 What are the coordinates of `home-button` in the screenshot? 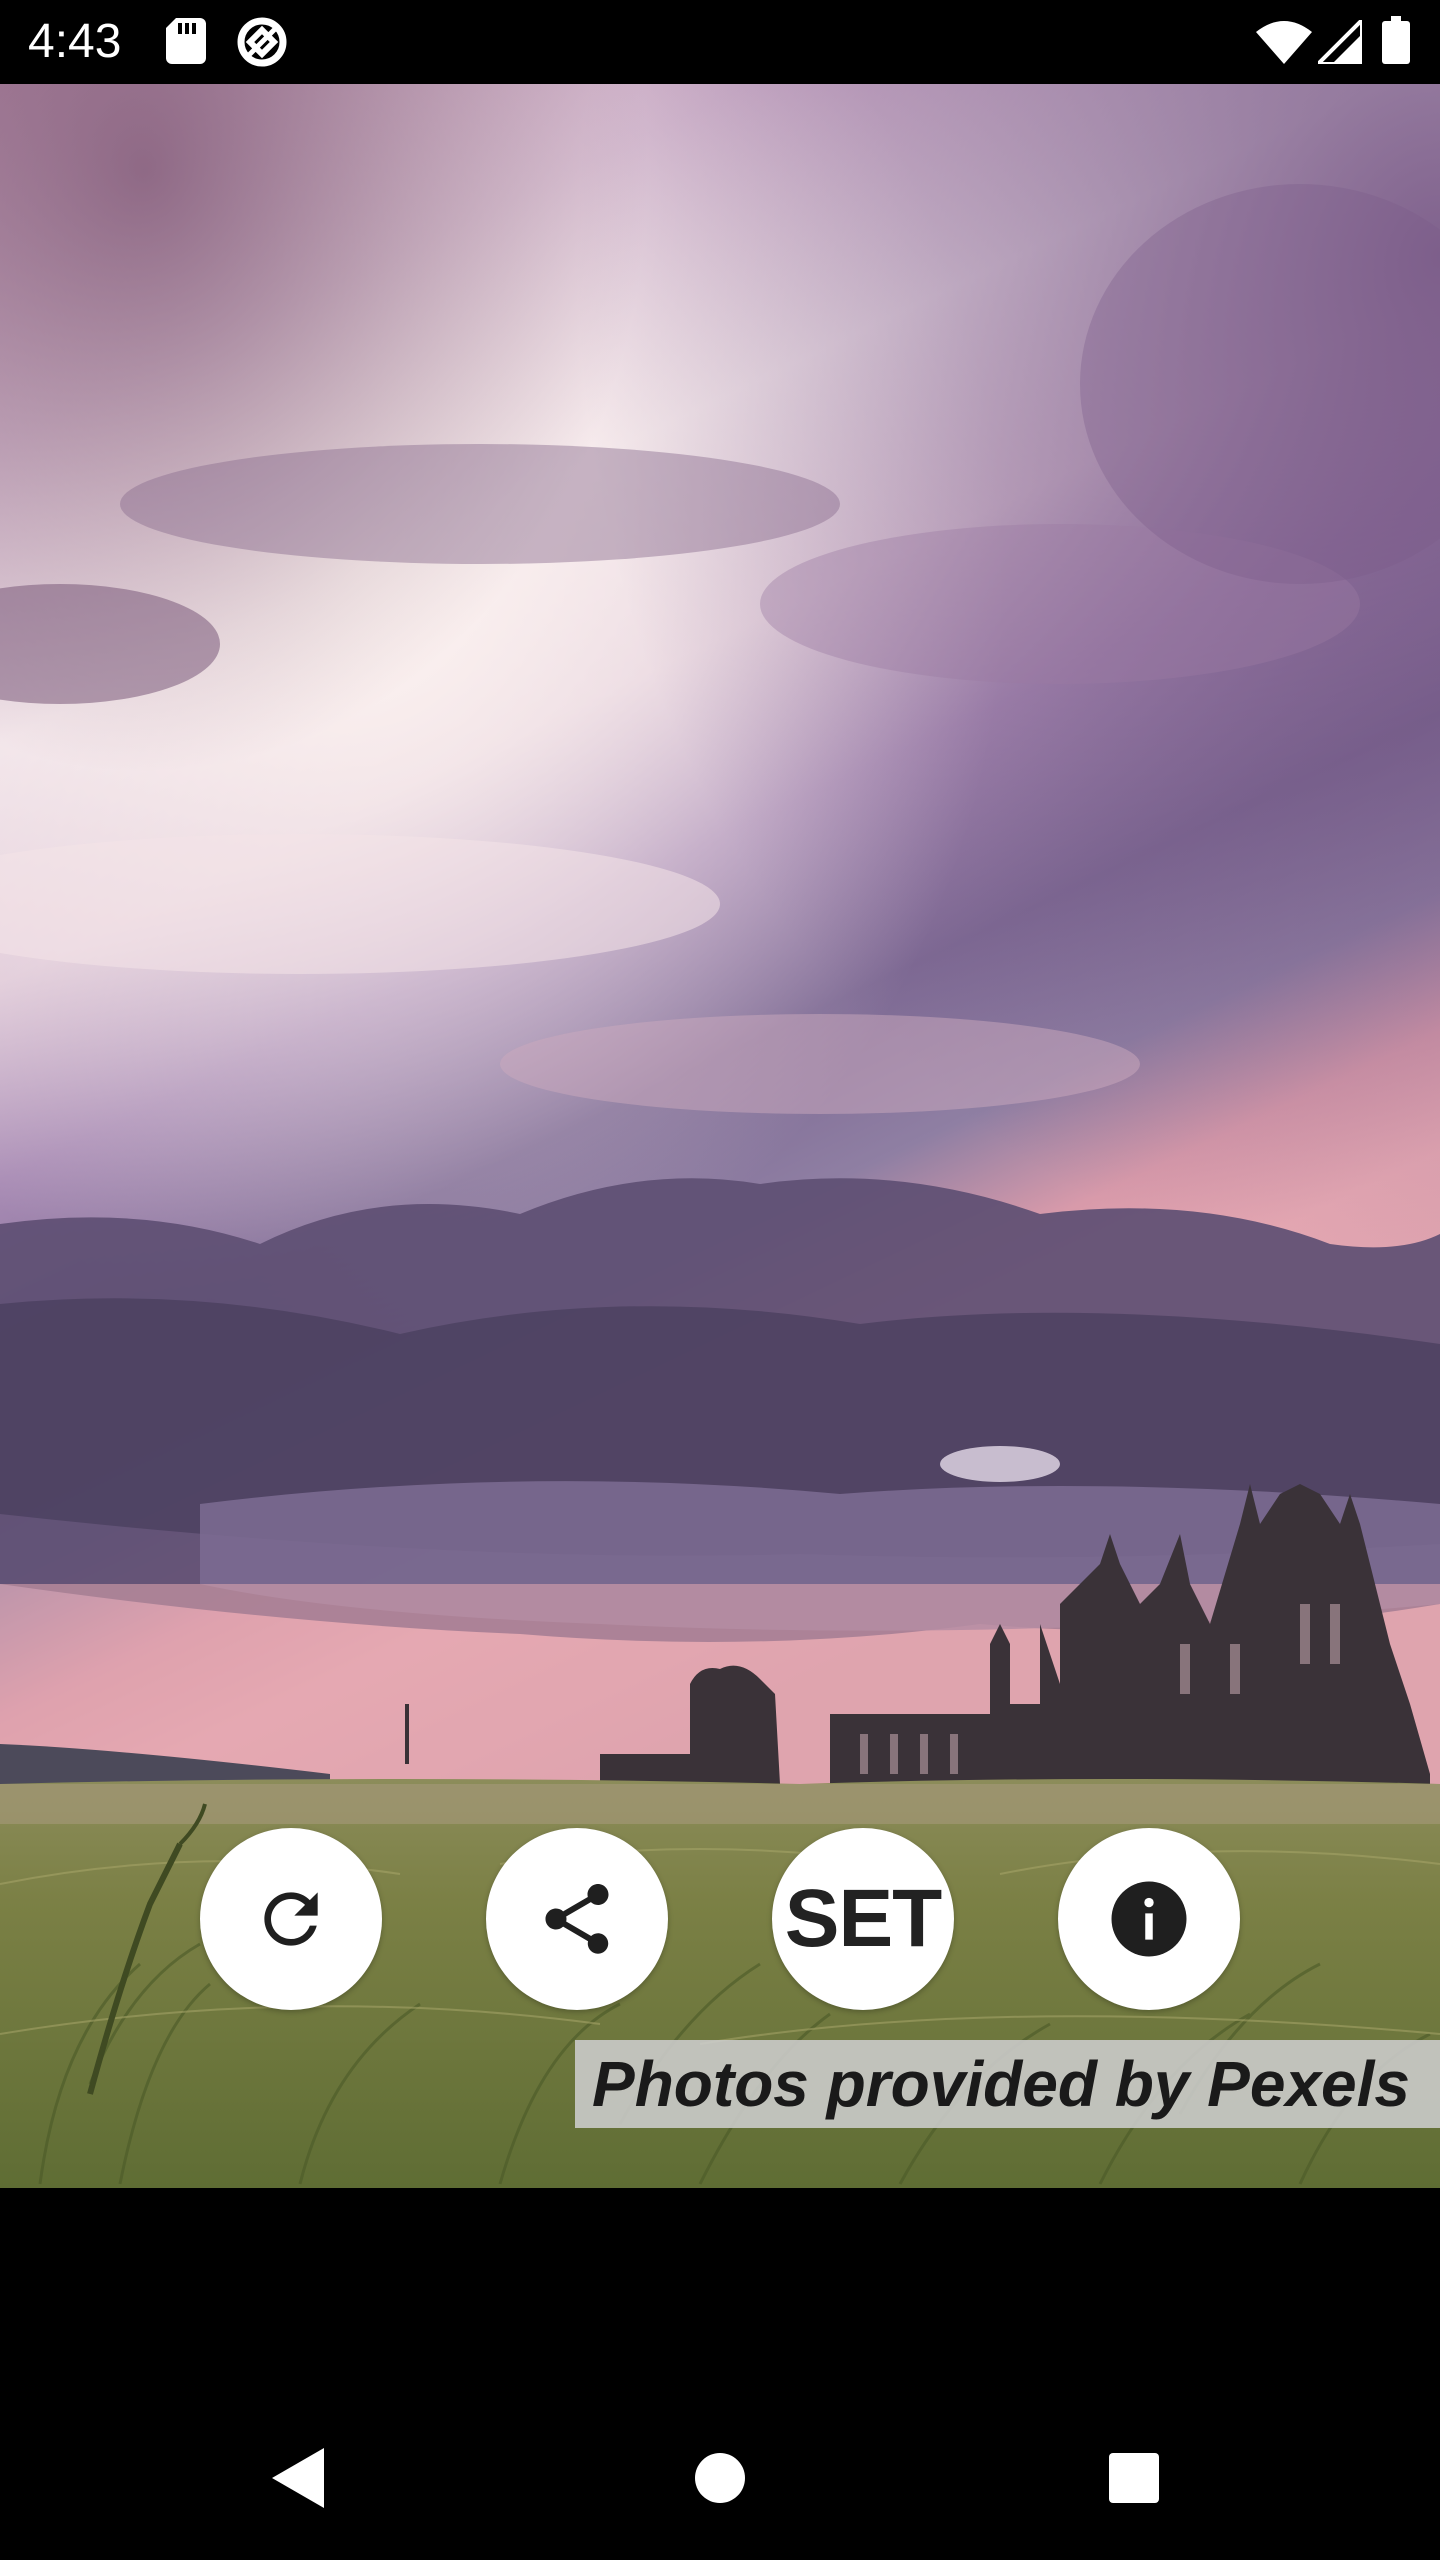 It's located at (720, 2480).